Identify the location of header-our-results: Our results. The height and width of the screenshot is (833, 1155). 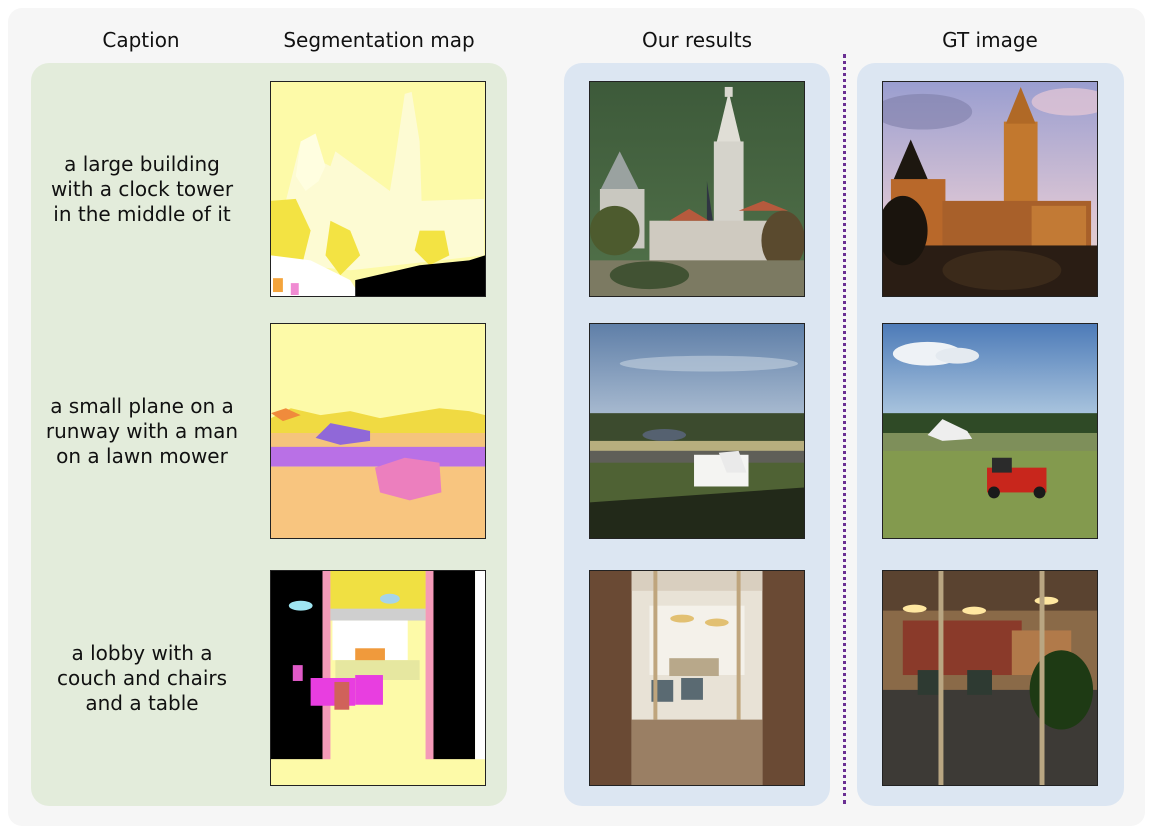
(697, 40).